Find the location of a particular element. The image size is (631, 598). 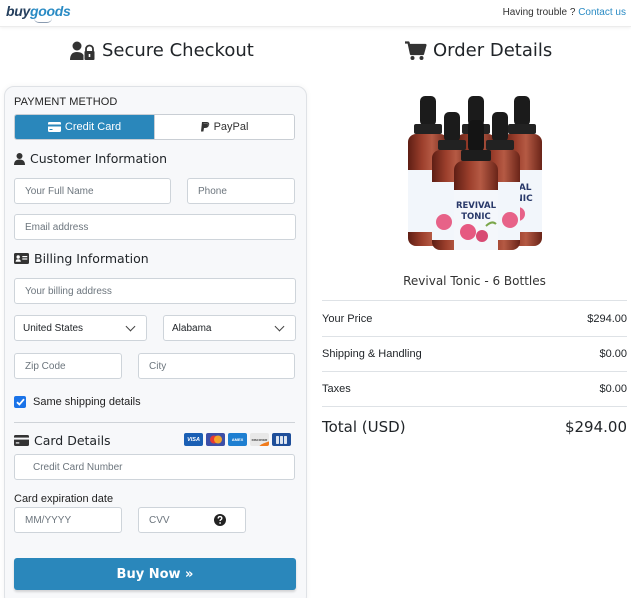

billing-address-input is located at coordinates (155, 291).